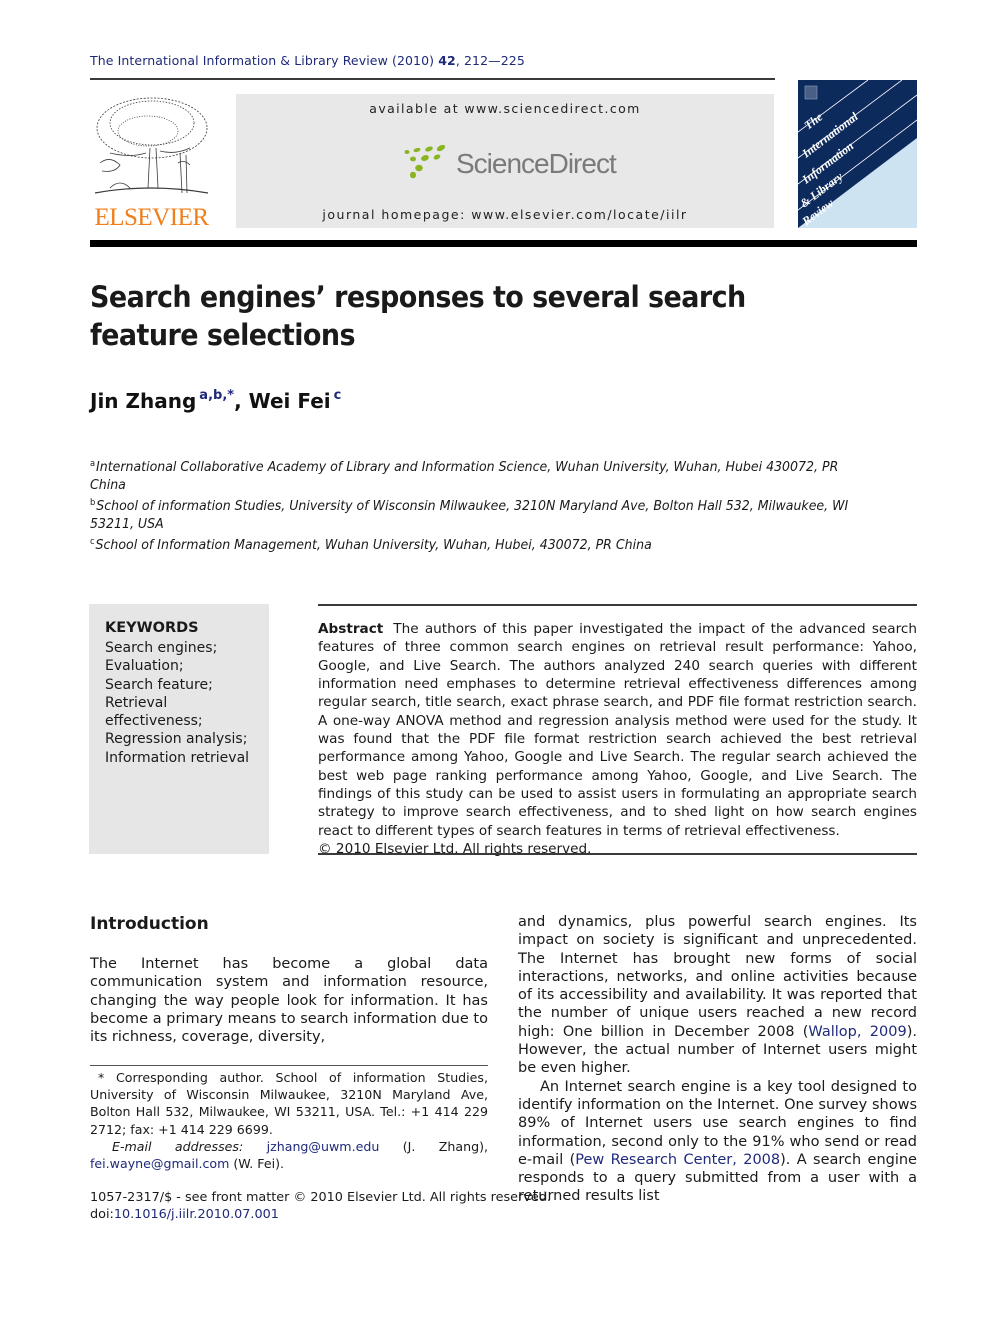 This screenshot has height=1323, width=992. What do you see at coordinates (857, 1032) in the screenshot?
I see `citation-link: Wallop, 2009` at bounding box center [857, 1032].